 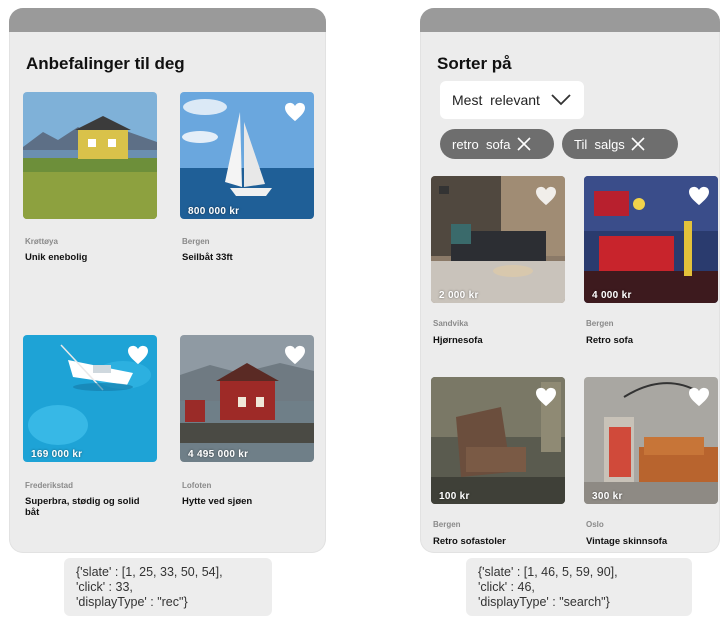 What do you see at coordinates (469, 541) in the screenshot?
I see `listing-title: Retro sofastoler` at bounding box center [469, 541].